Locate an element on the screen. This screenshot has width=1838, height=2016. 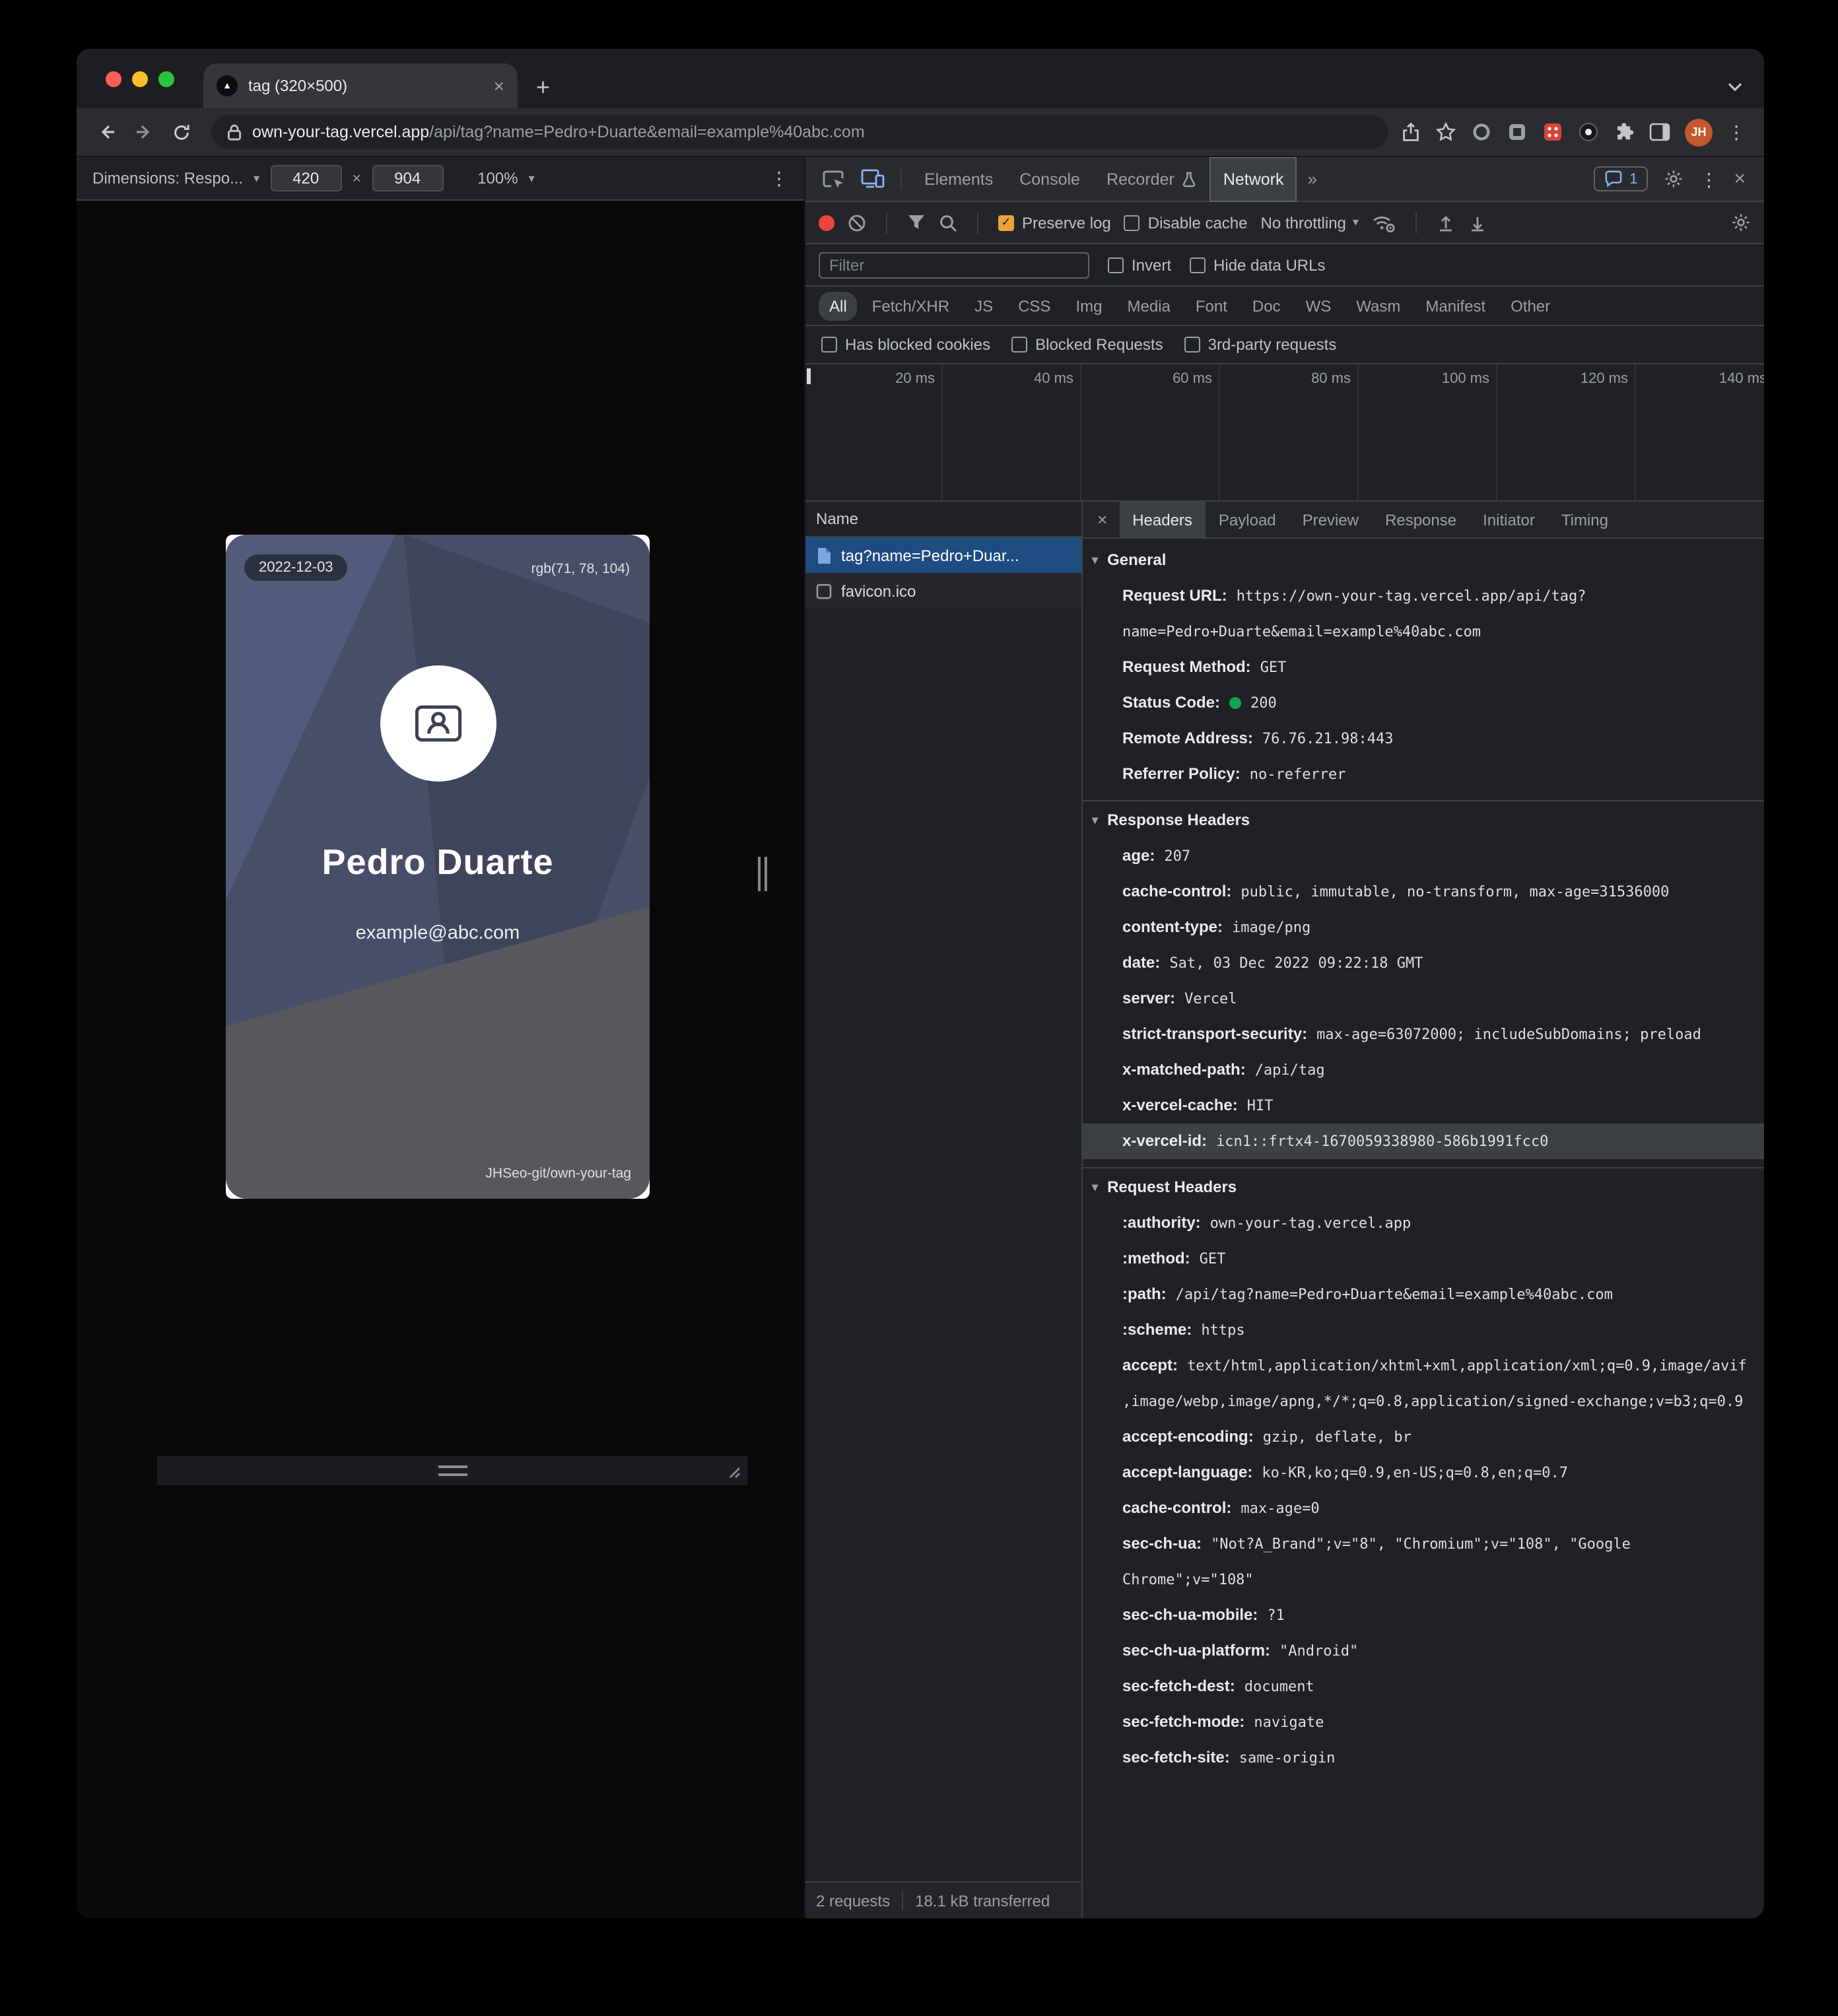
filter-chip-wasm: Wasm is located at coordinates (1378, 305).